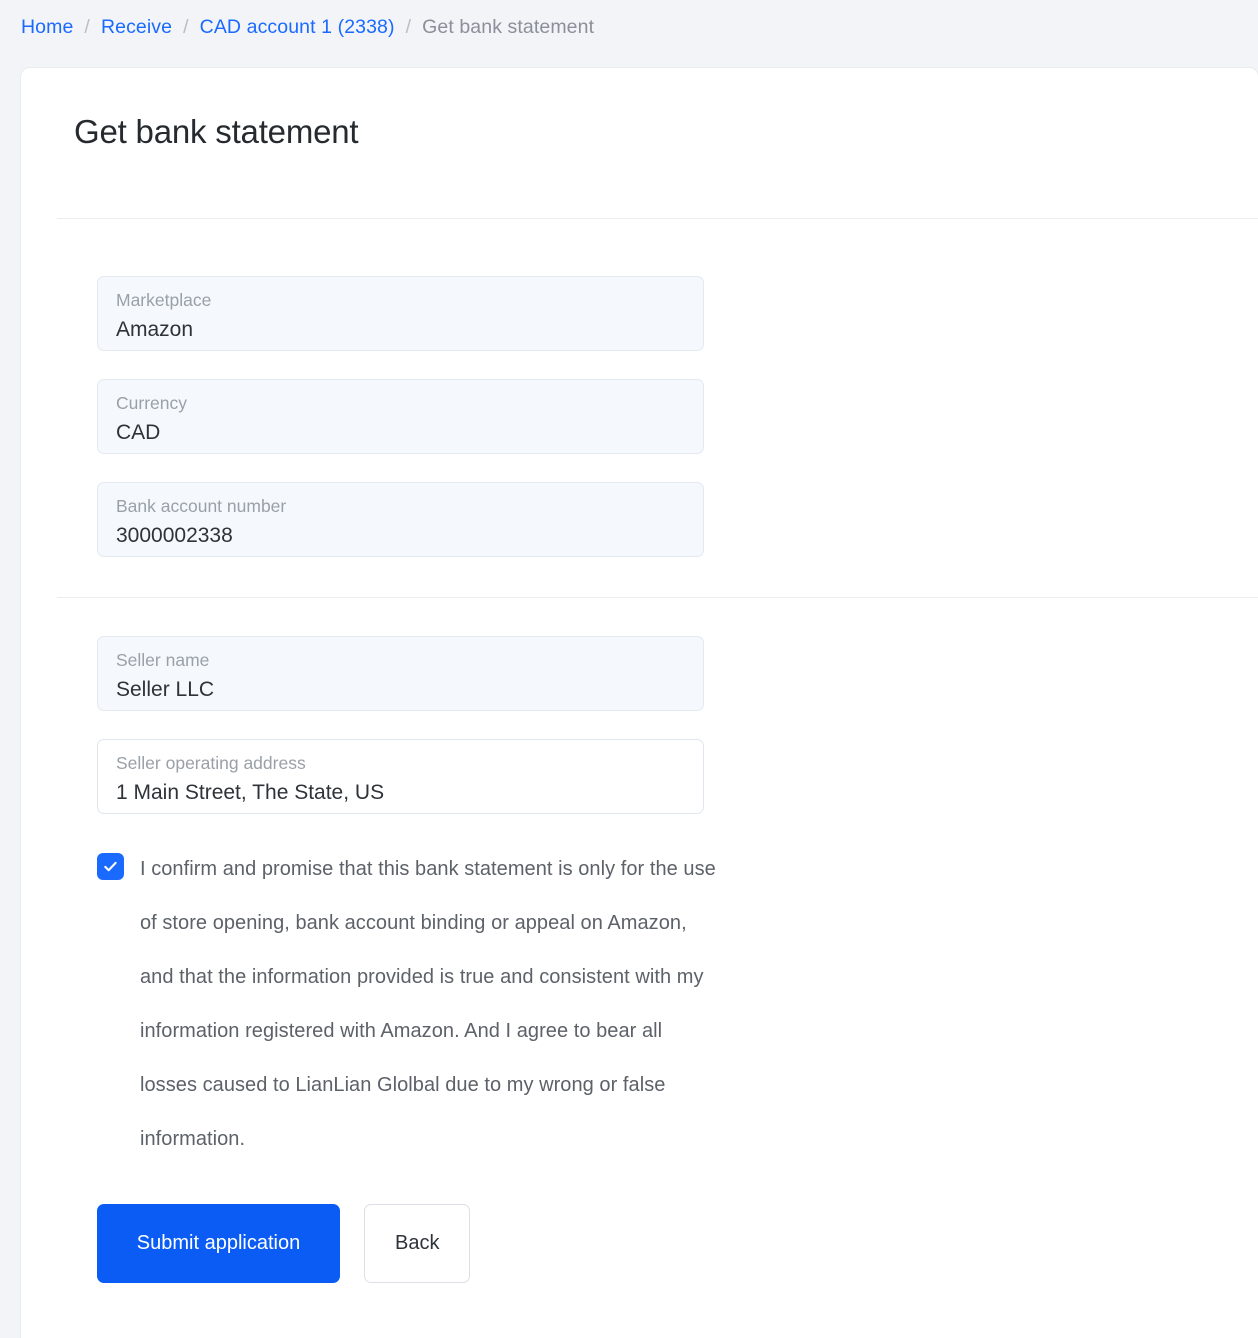  What do you see at coordinates (47, 27) in the screenshot?
I see `breadcrumb-item-home: Home` at bounding box center [47, 27].